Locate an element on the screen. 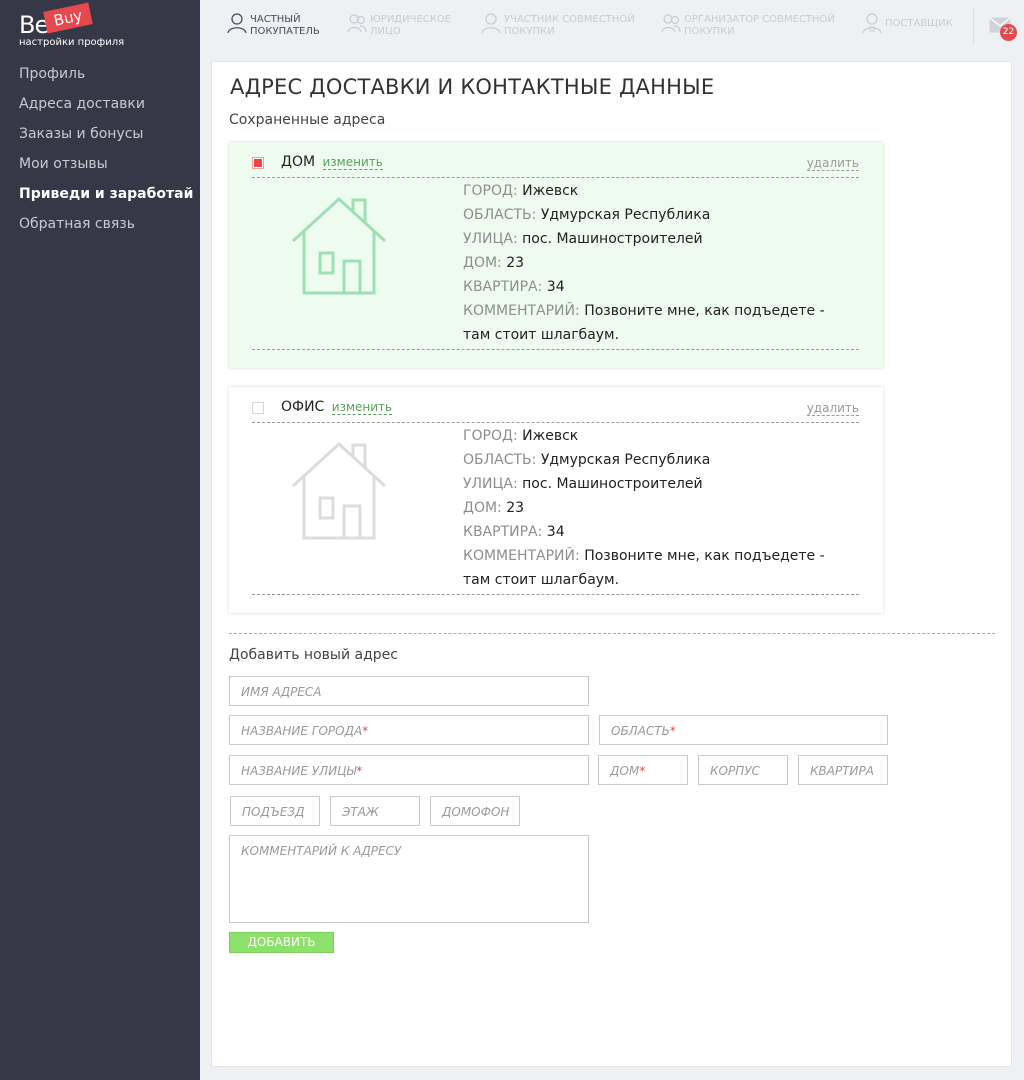 The width and height of the screenshot is (1024, 1080). floor-field: ЭТАЖ is located at coordinates (375, 811).